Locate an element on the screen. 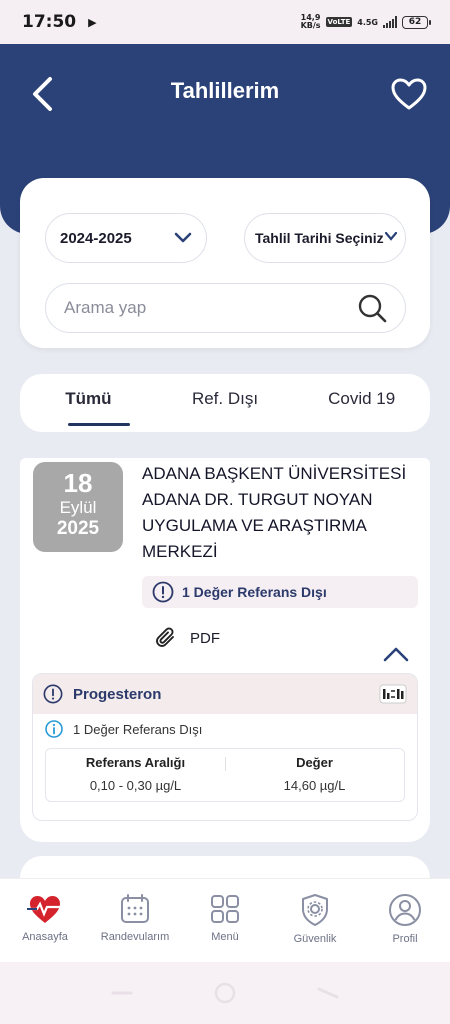 This screenshot has width=450, height=1024. date-month: Eylül is located at coordinates (78, 507).